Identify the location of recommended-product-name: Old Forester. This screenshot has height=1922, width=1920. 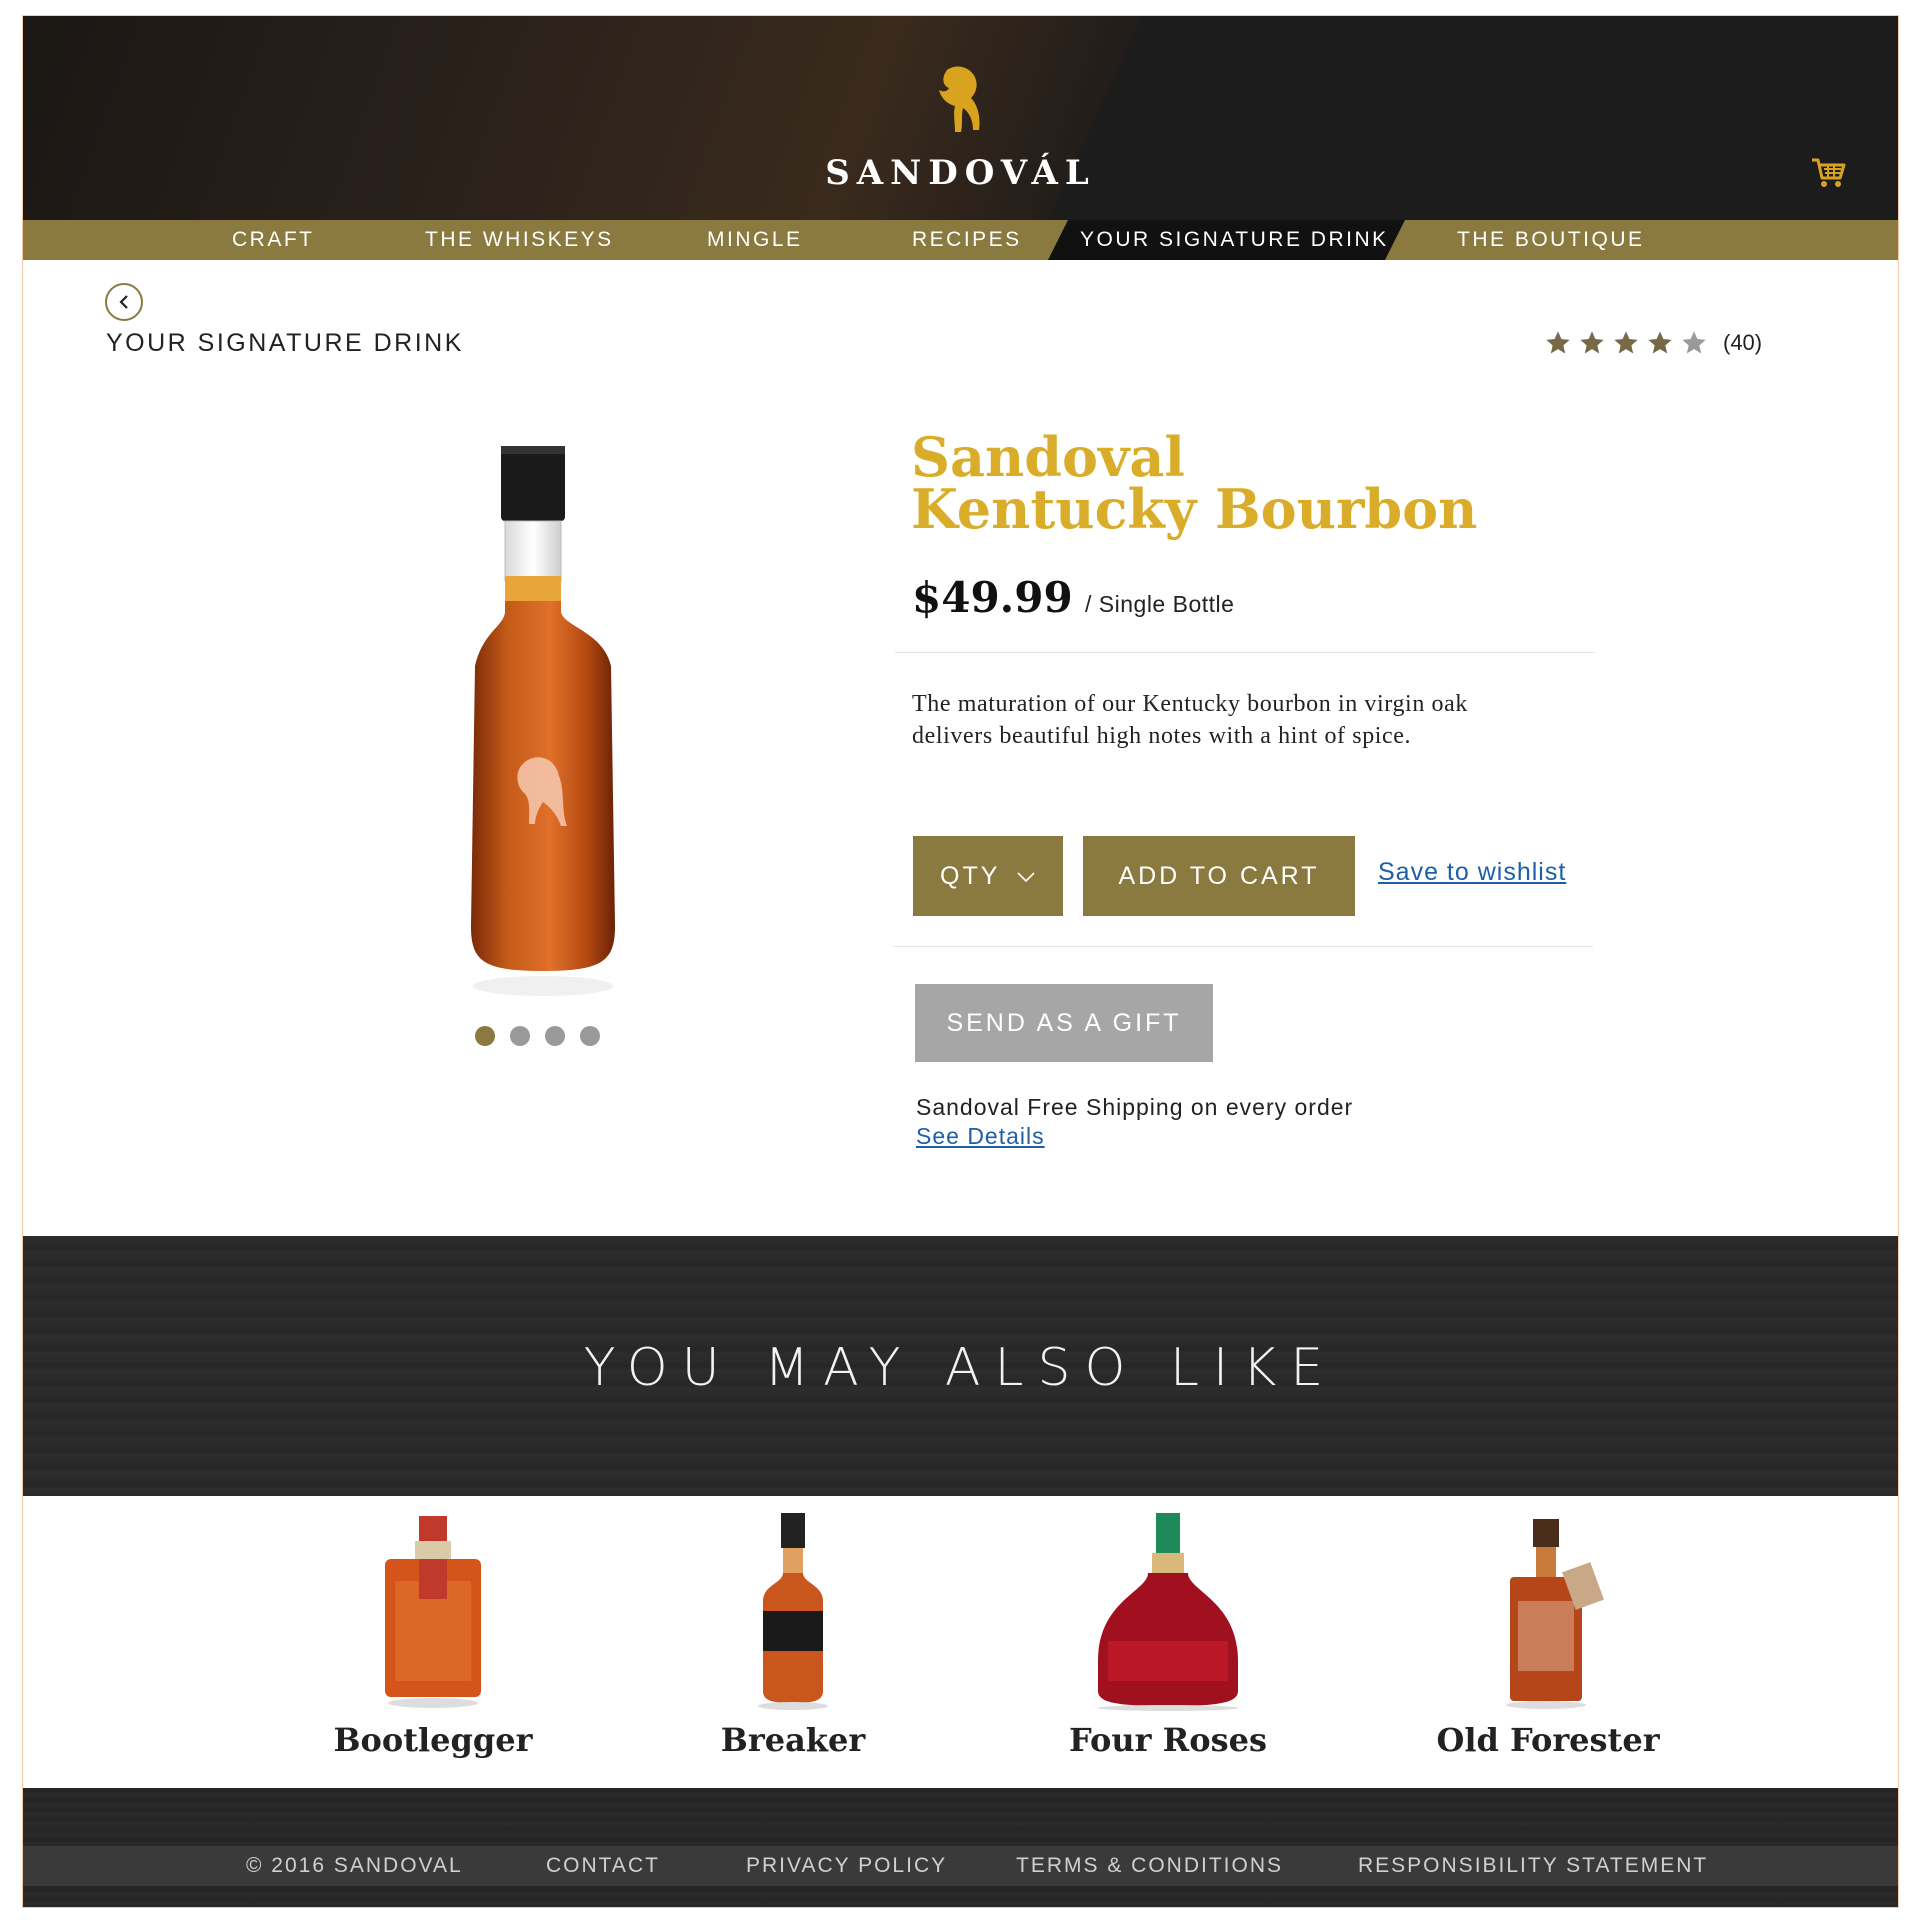
(1548, 1740).